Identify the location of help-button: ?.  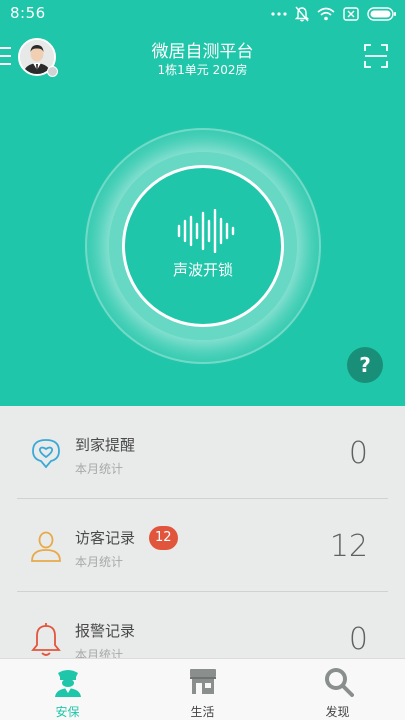
(365, 365).